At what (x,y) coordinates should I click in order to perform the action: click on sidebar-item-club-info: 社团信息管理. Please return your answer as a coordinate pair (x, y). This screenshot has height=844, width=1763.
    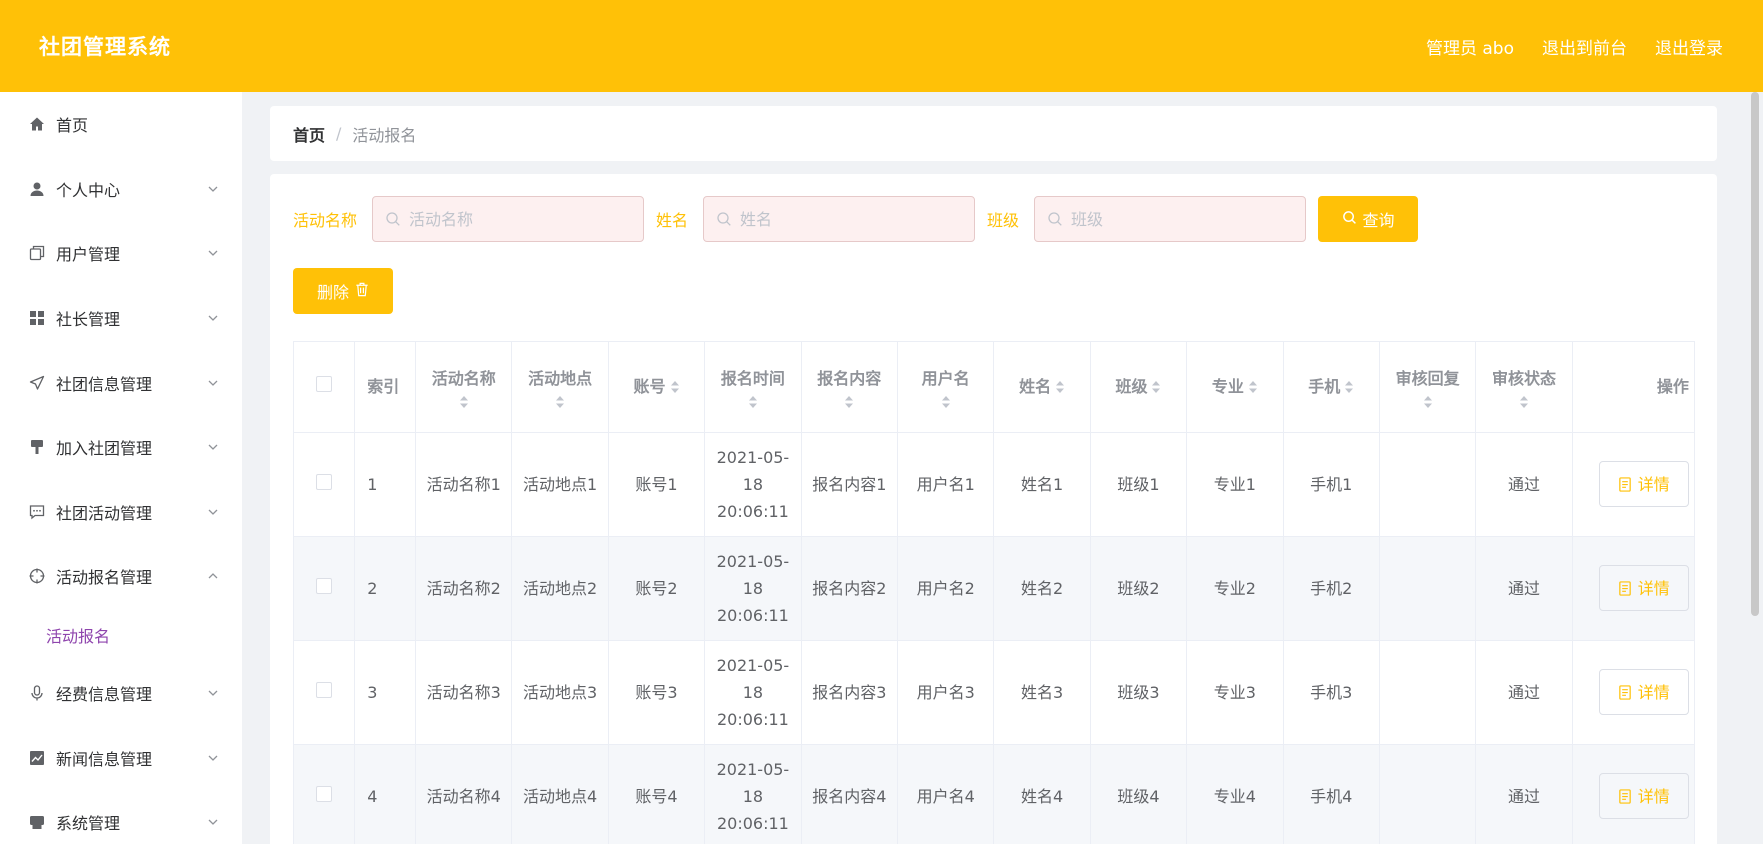
    Looking at the image, I should click on (121, 382).